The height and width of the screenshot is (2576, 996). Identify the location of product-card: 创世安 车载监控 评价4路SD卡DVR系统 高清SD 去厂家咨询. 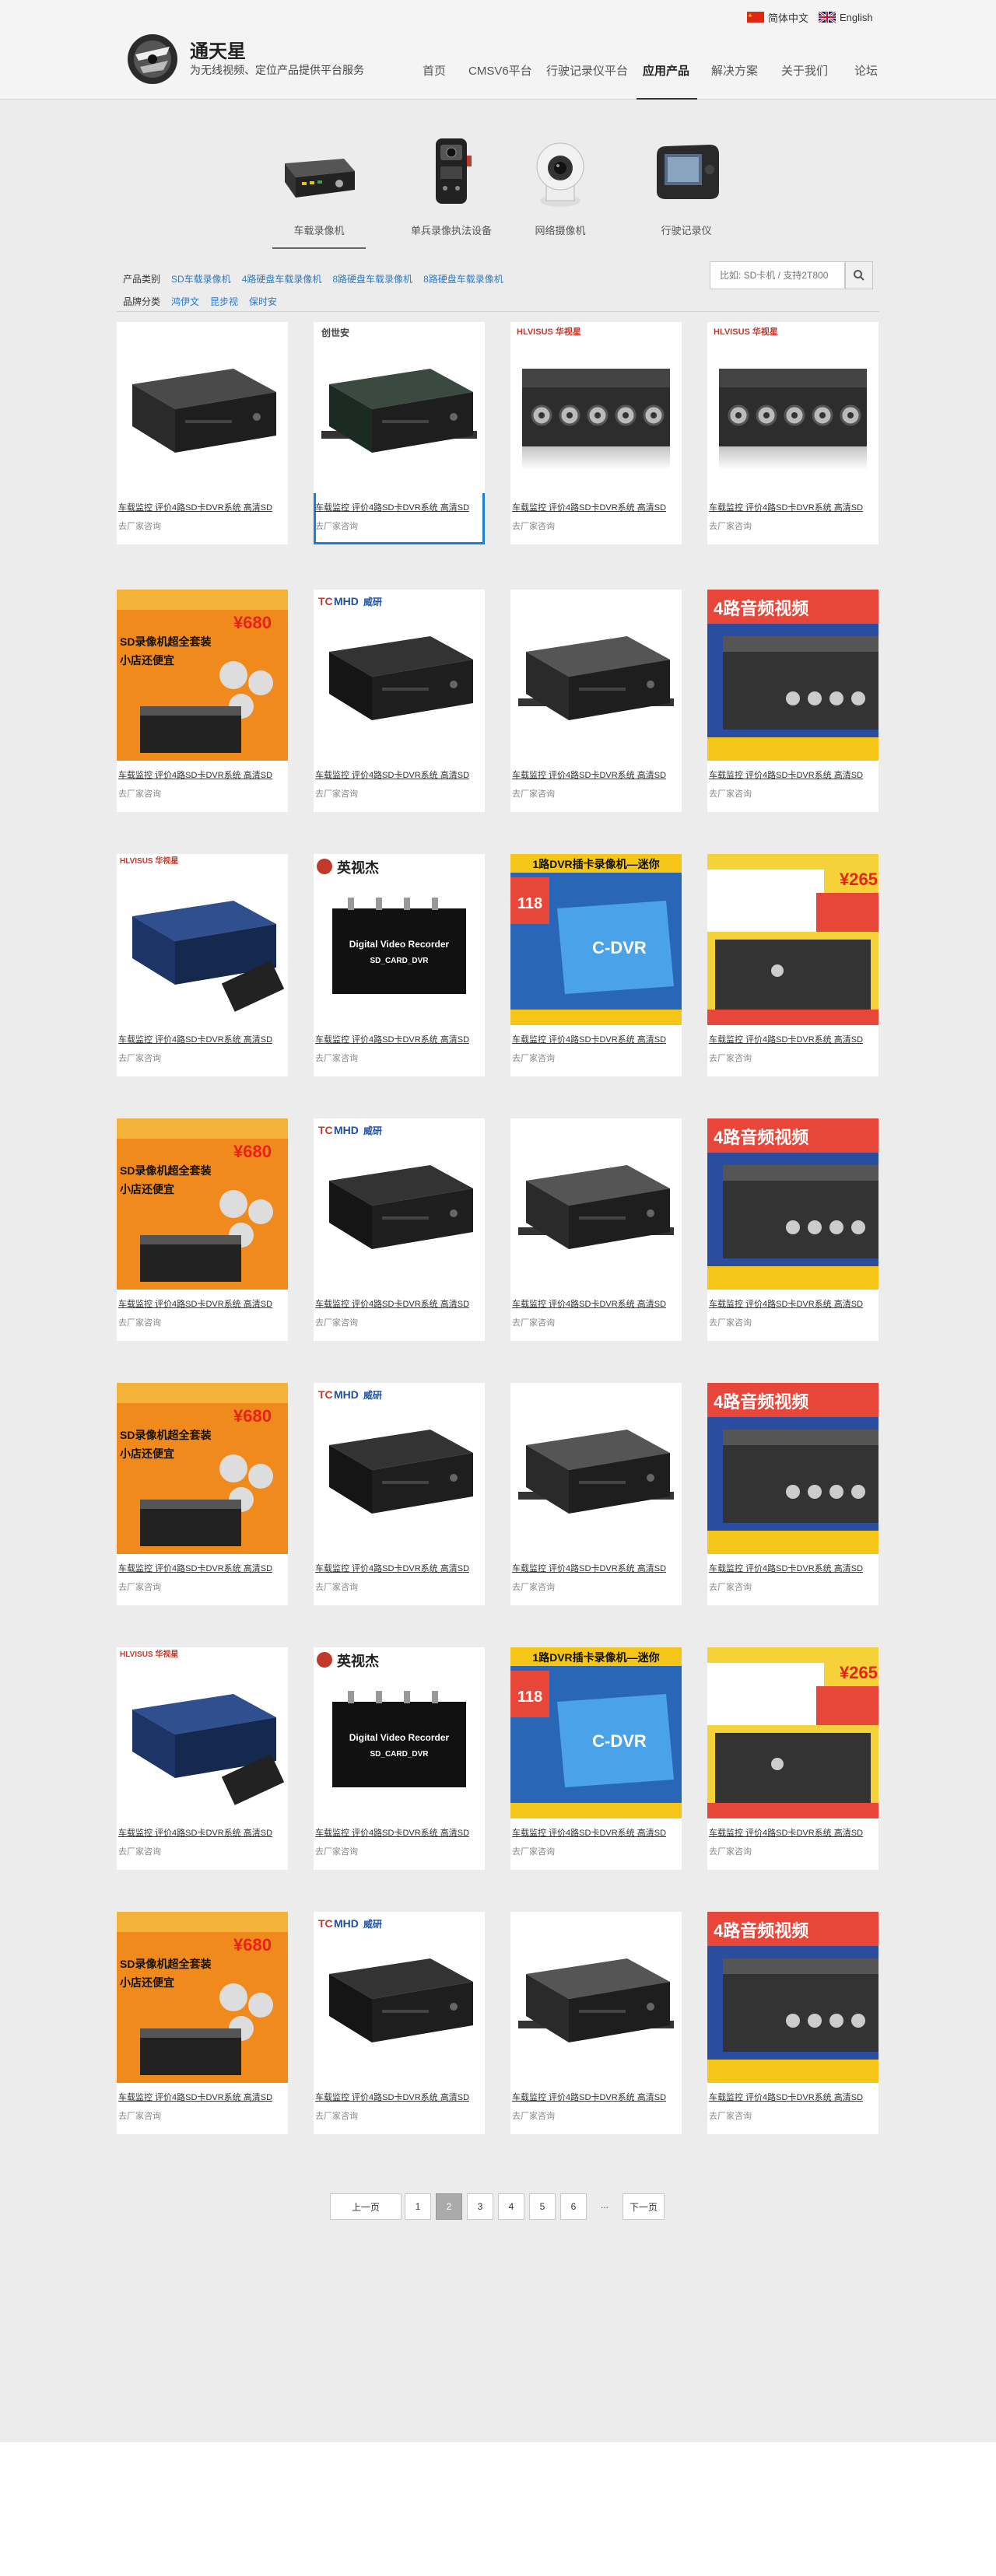
(399, 433).